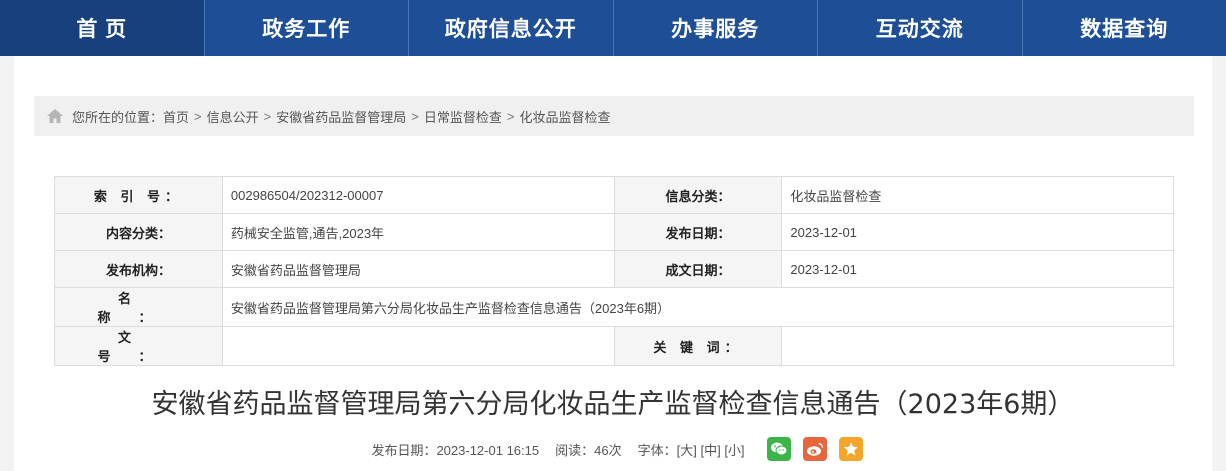 The width and height of the screenshot is (1226, 471). What do you see at coordinates (102, 28) in the screenshot?
I see `nav-home: 首 页` at bounding box center [102, 28].